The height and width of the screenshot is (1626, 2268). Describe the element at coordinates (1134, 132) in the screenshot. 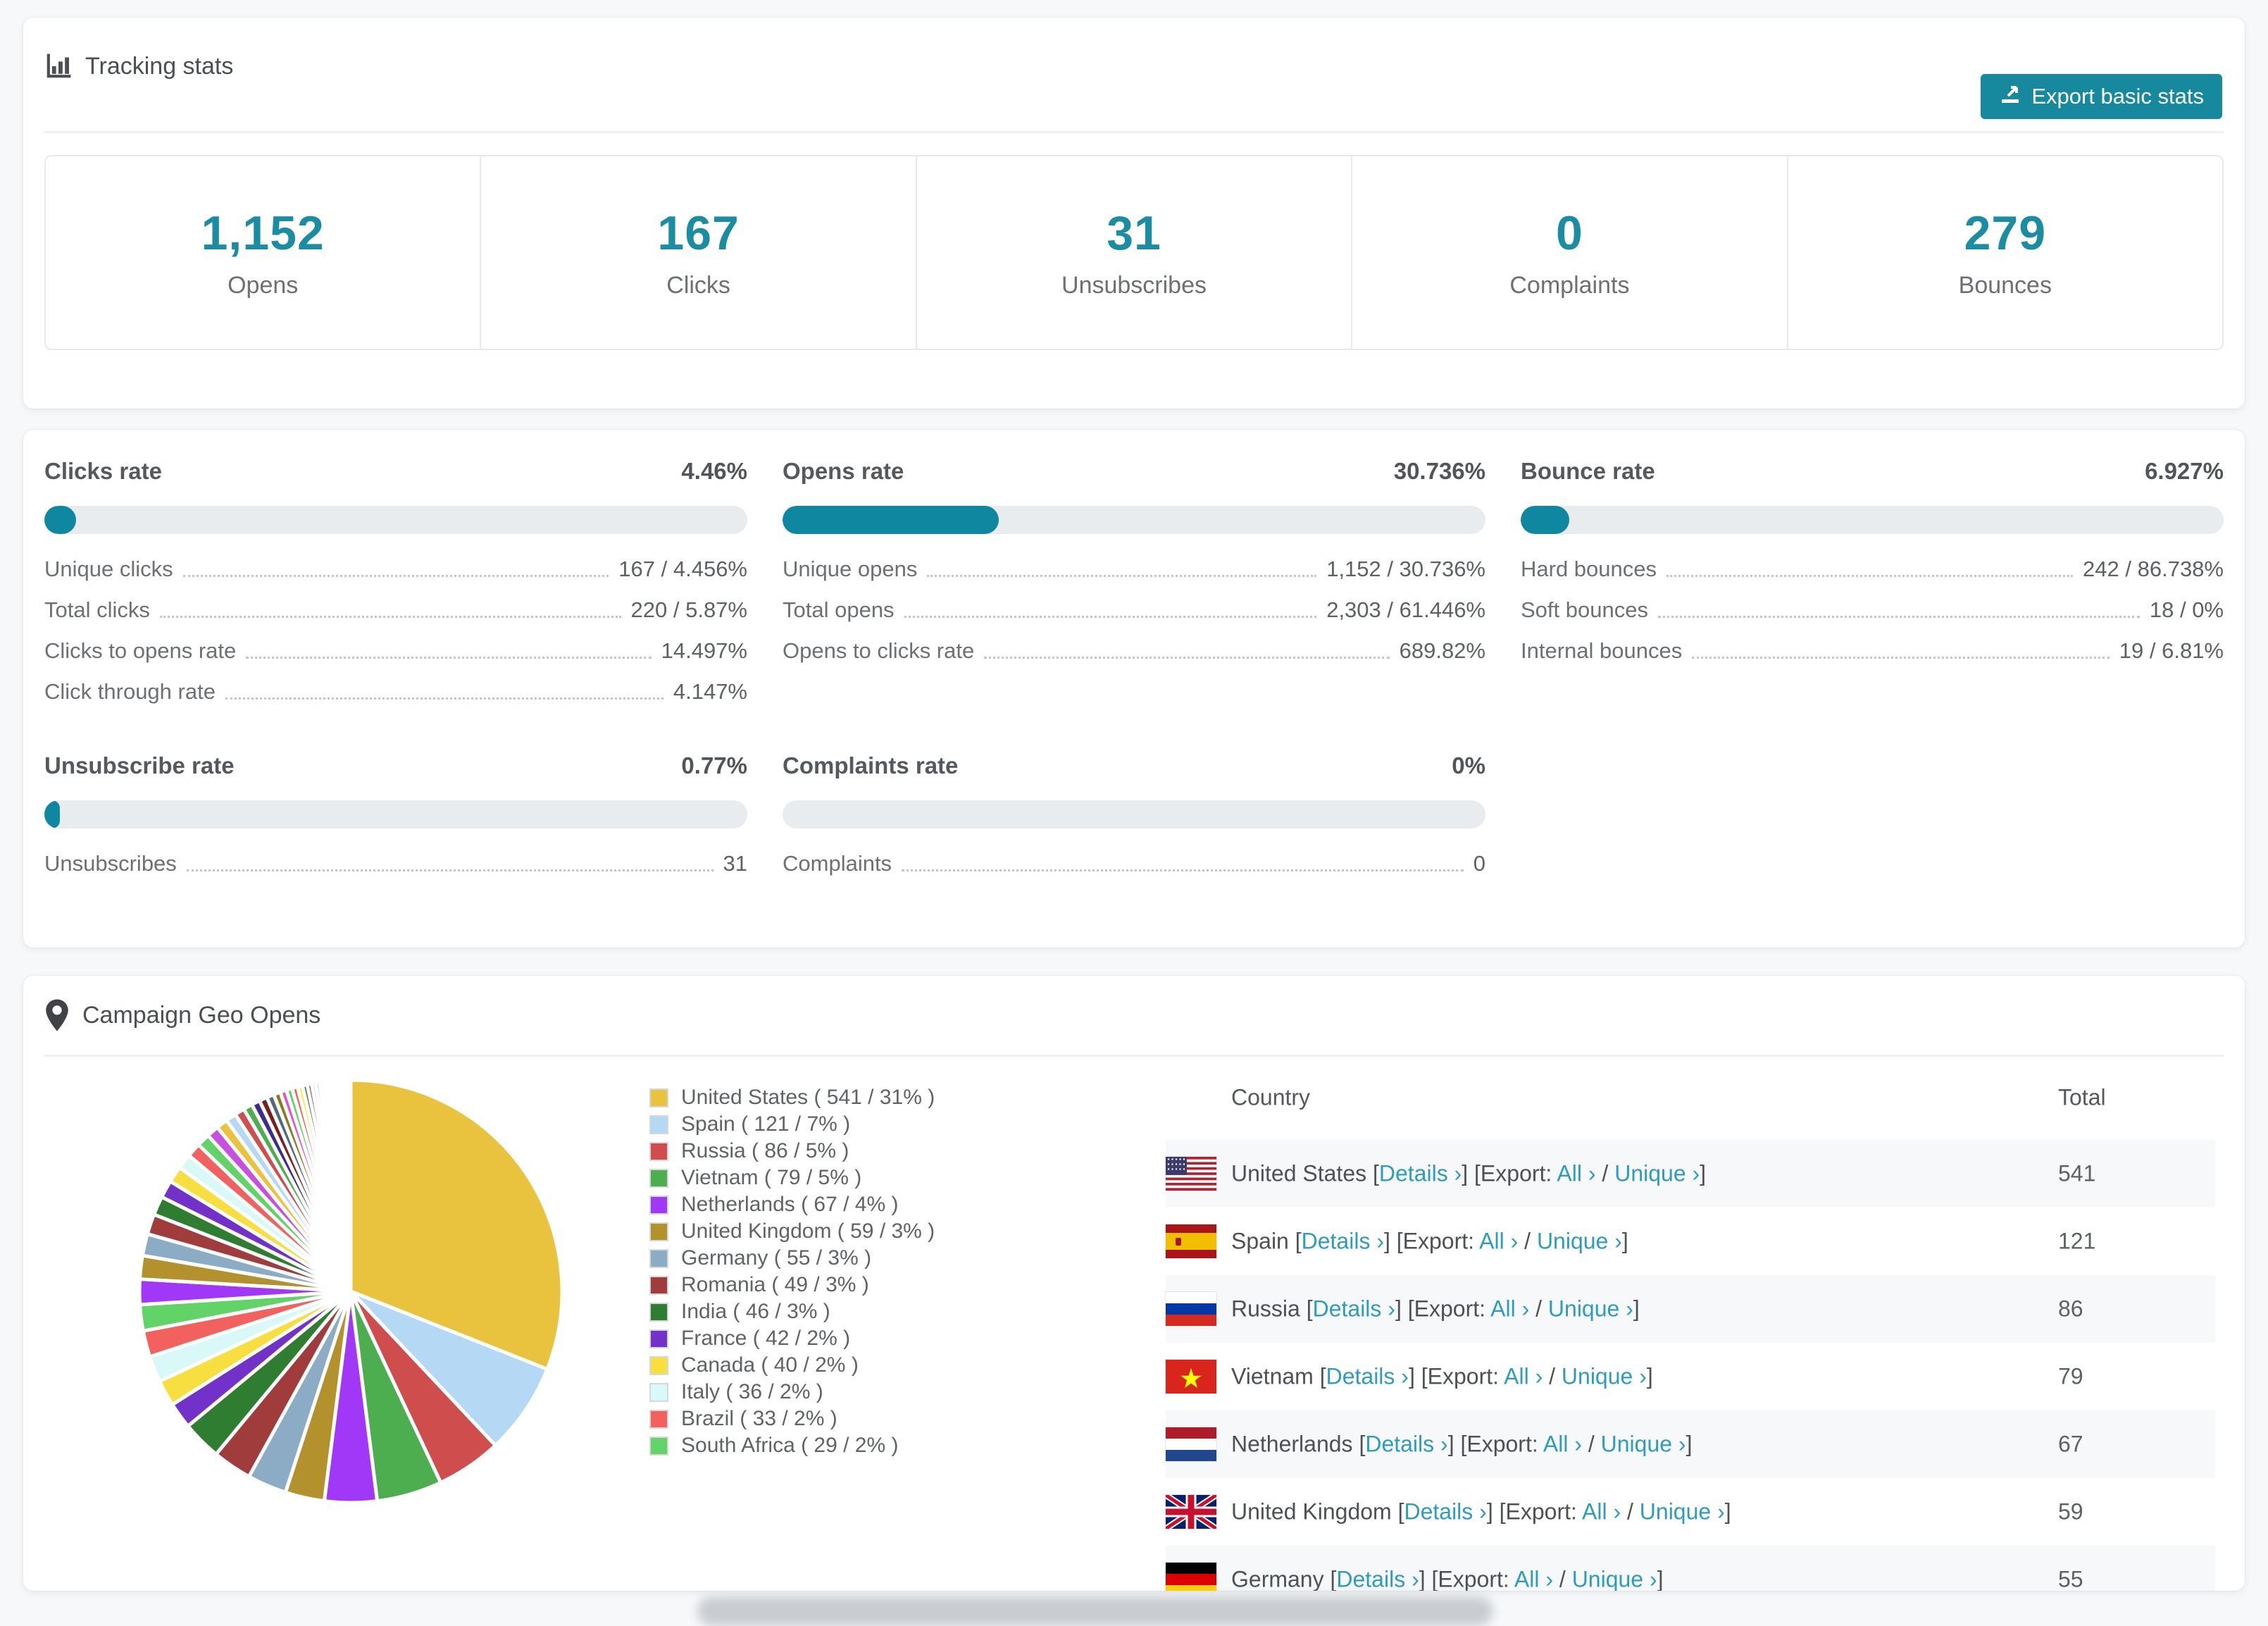

I see `header-divider` at that location.